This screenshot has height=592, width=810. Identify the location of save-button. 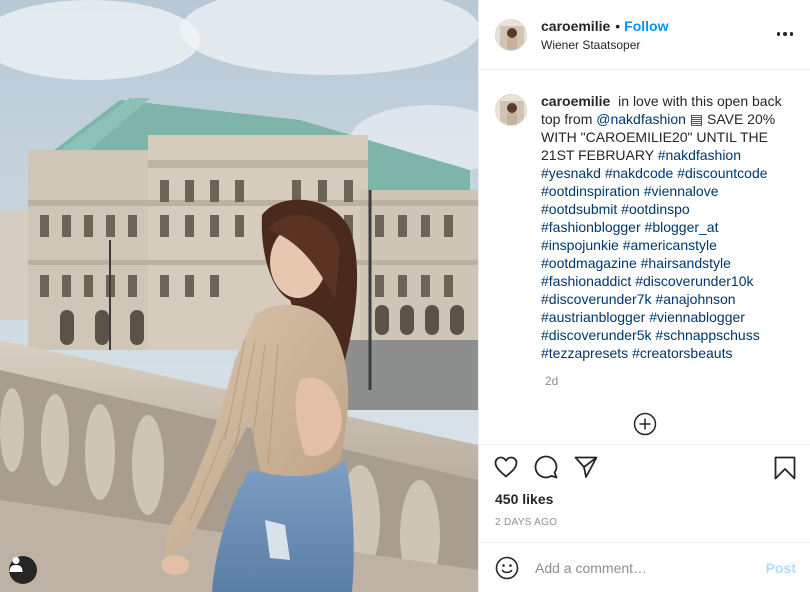
(785, 468).